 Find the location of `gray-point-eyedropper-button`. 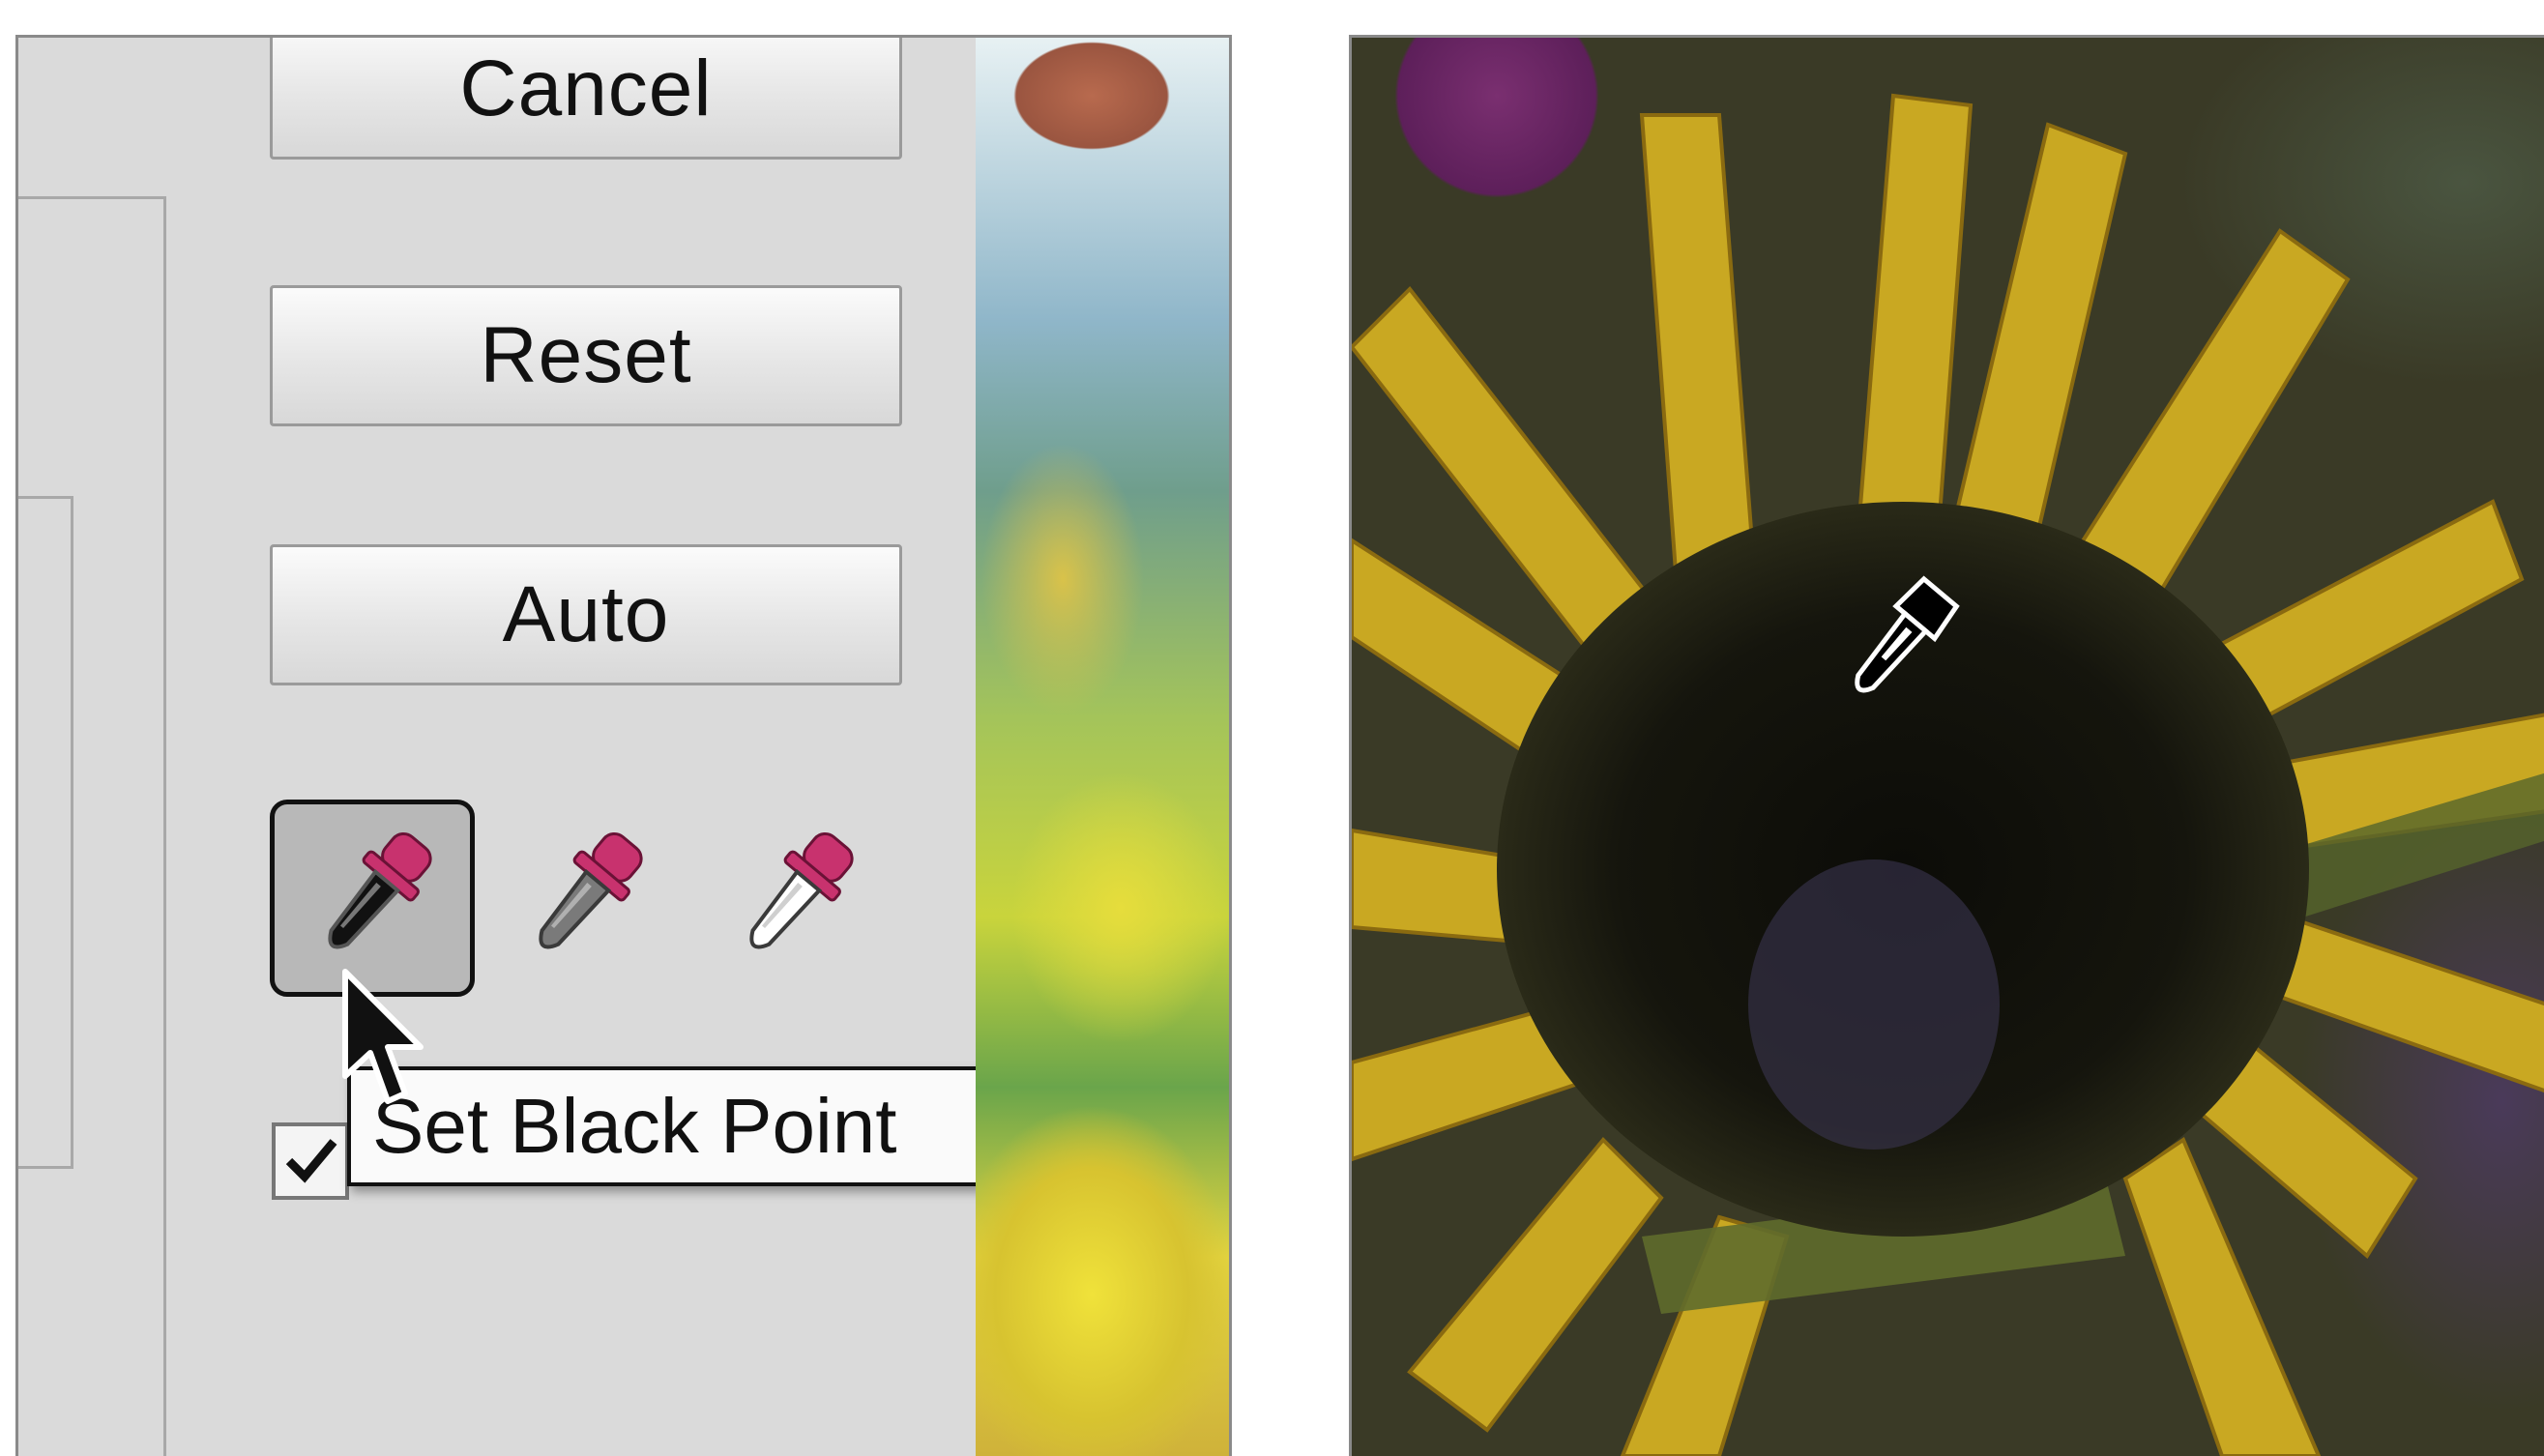

gray-point-eyedropper-button is located at coordinates (583, 899).